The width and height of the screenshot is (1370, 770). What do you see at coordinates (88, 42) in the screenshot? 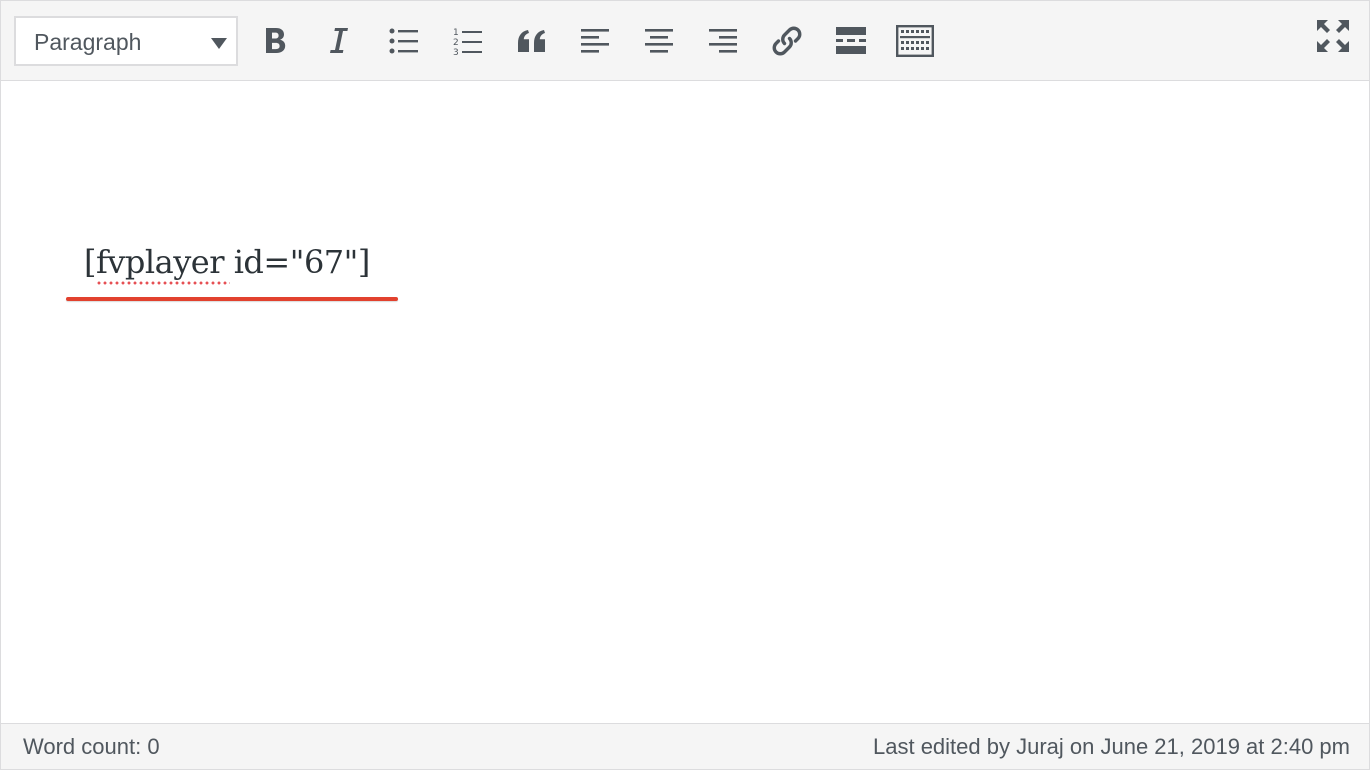
I see `format-select-value: Paragraph` at bounding box center [88, 42].